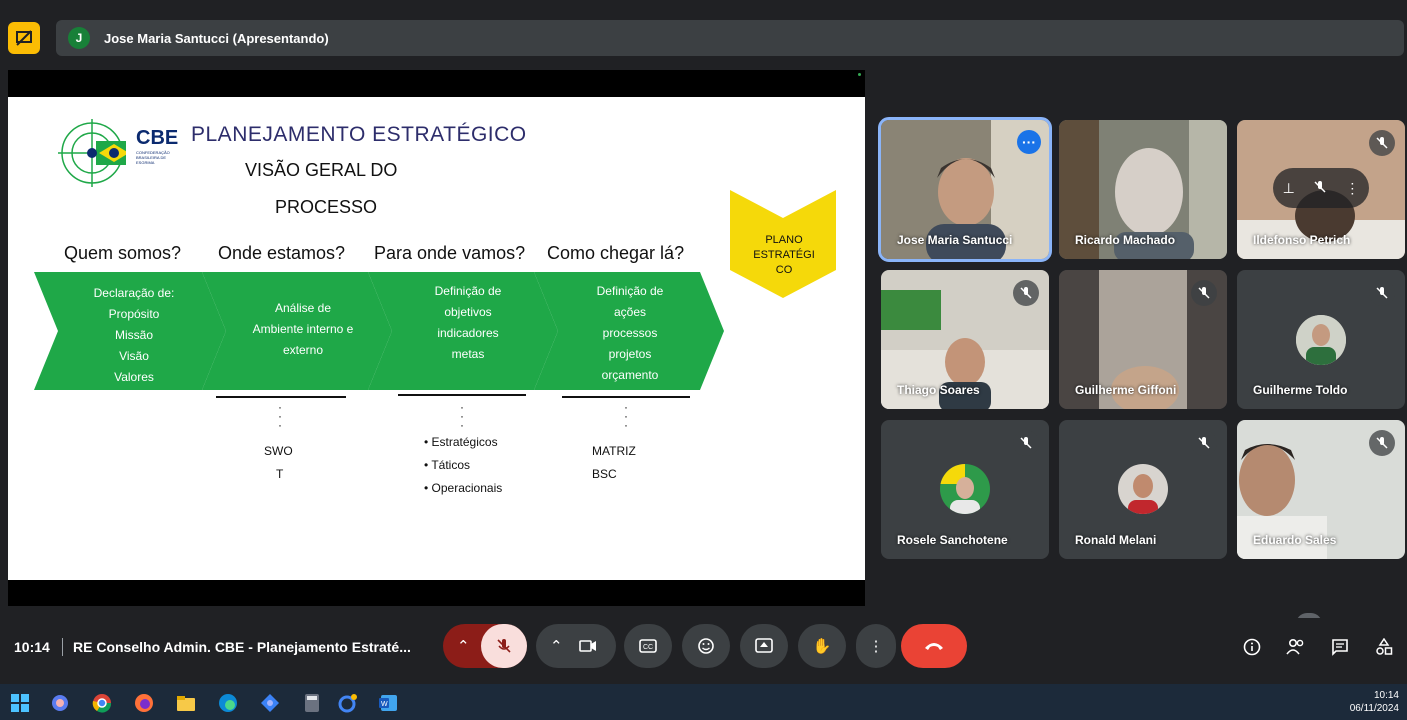  Describe the element at coordinates (228, 703) in the screenshot. I see `edge-icon` at that location.